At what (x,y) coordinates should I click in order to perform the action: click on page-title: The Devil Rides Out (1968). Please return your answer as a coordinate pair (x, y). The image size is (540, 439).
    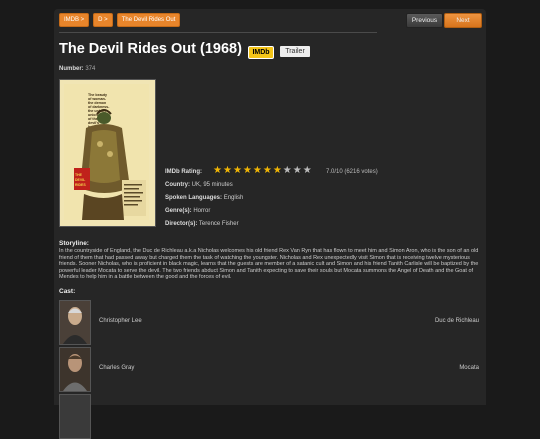
    Looking at the image, I should click on (150, 49).